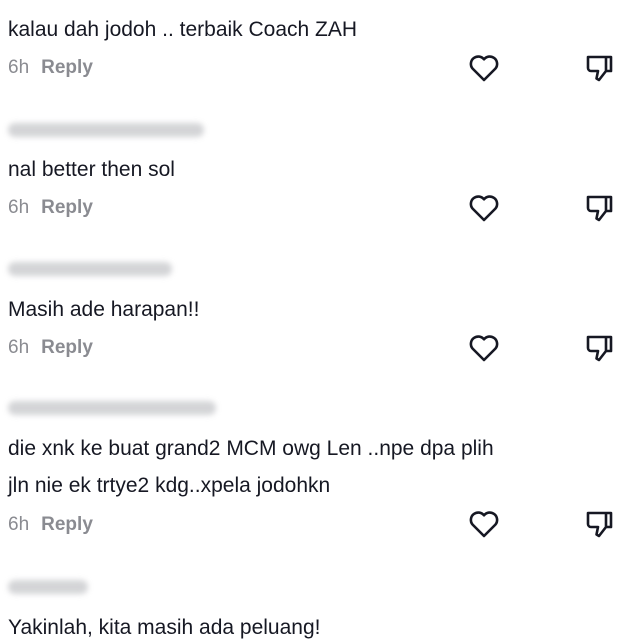 This screenshot has width=640, height=644. What do you see at coordinates (104, 309) in the screenshot?
I see `comment-text: Masih ade harapan!!` at bounding box center [104, 309].